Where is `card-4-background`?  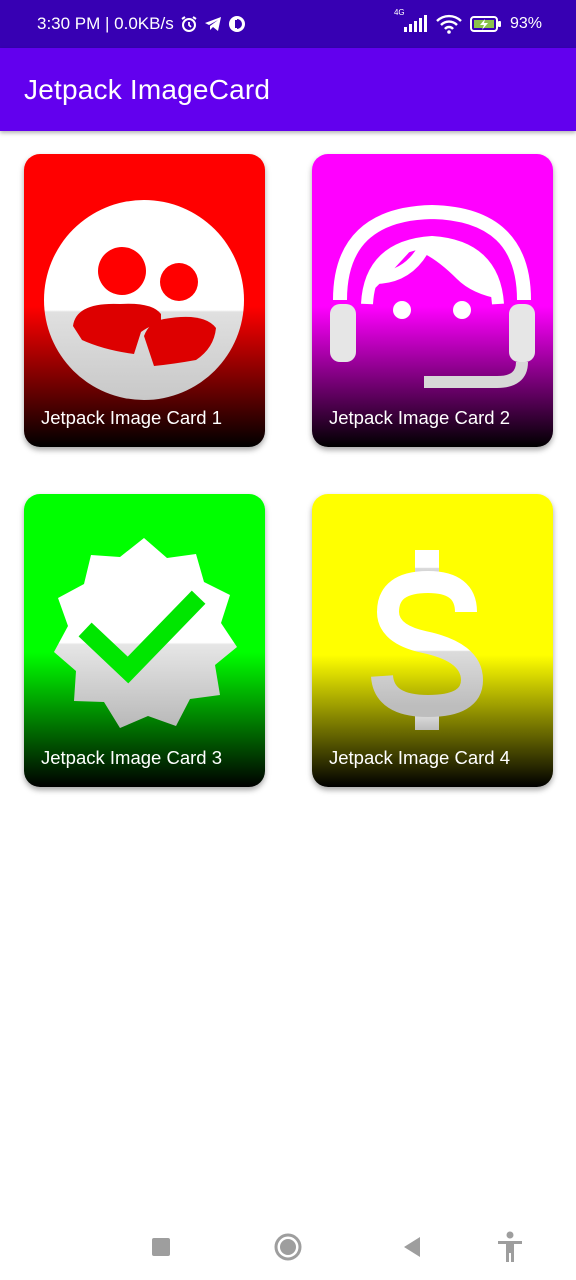 card-4-background is located at coordinates (432, 640).